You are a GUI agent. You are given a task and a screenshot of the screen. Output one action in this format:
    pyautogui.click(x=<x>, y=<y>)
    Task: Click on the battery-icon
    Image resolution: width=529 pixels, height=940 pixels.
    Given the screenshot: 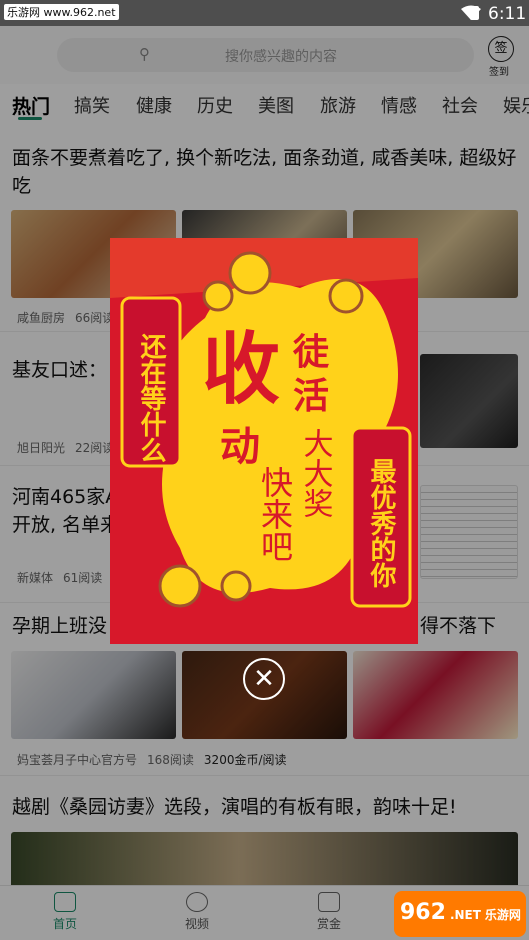 What is the action you would take?
    pyautogui.click(x=474, y=13)
    